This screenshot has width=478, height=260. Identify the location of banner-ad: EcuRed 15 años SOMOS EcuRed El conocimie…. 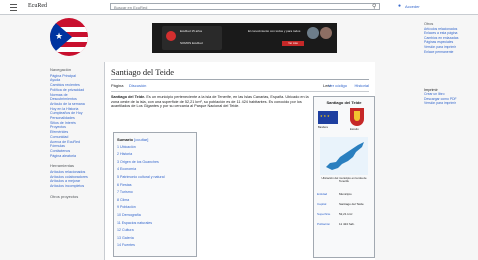
(244, 38).